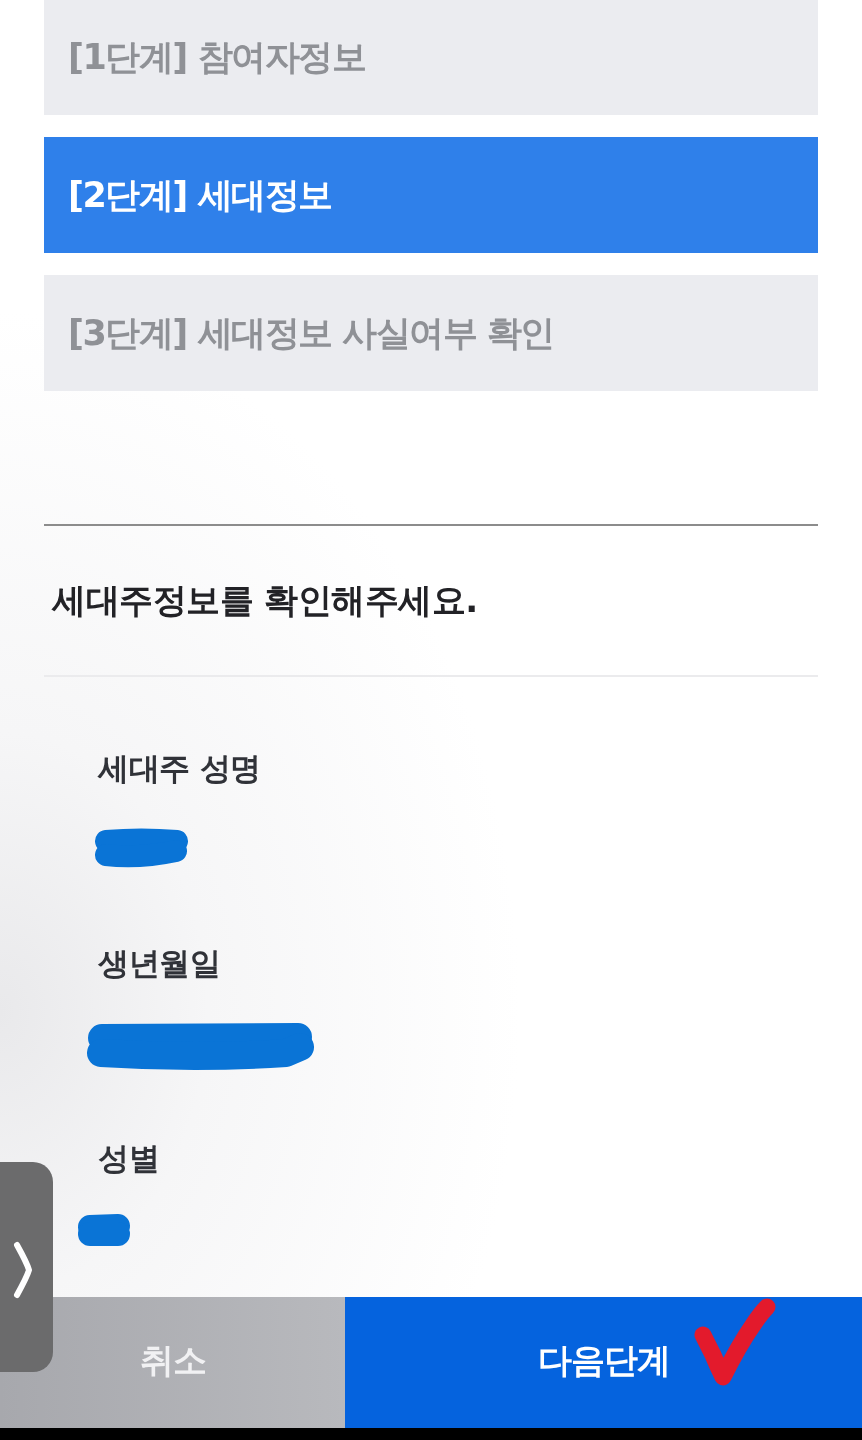  Describe the element at coordinates (431, 57) in the screenshot. I see `step-tab: [1단계] 참여자정보` at that location.